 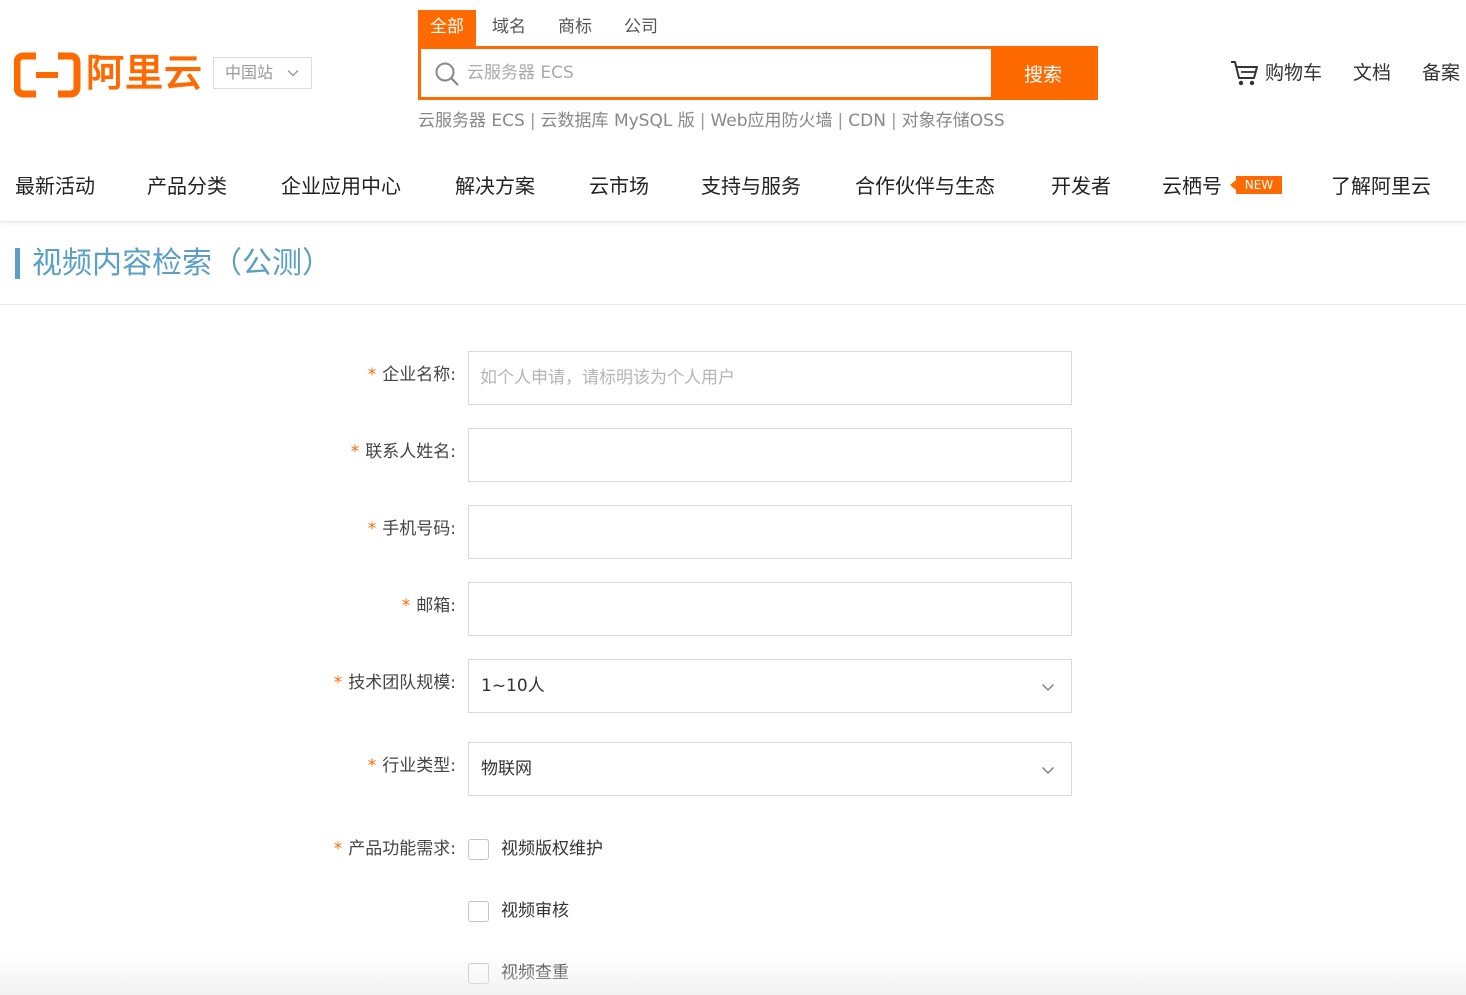 I want to click on hot-link-waf: Web应用防火墙, so click(x=771, y=121).